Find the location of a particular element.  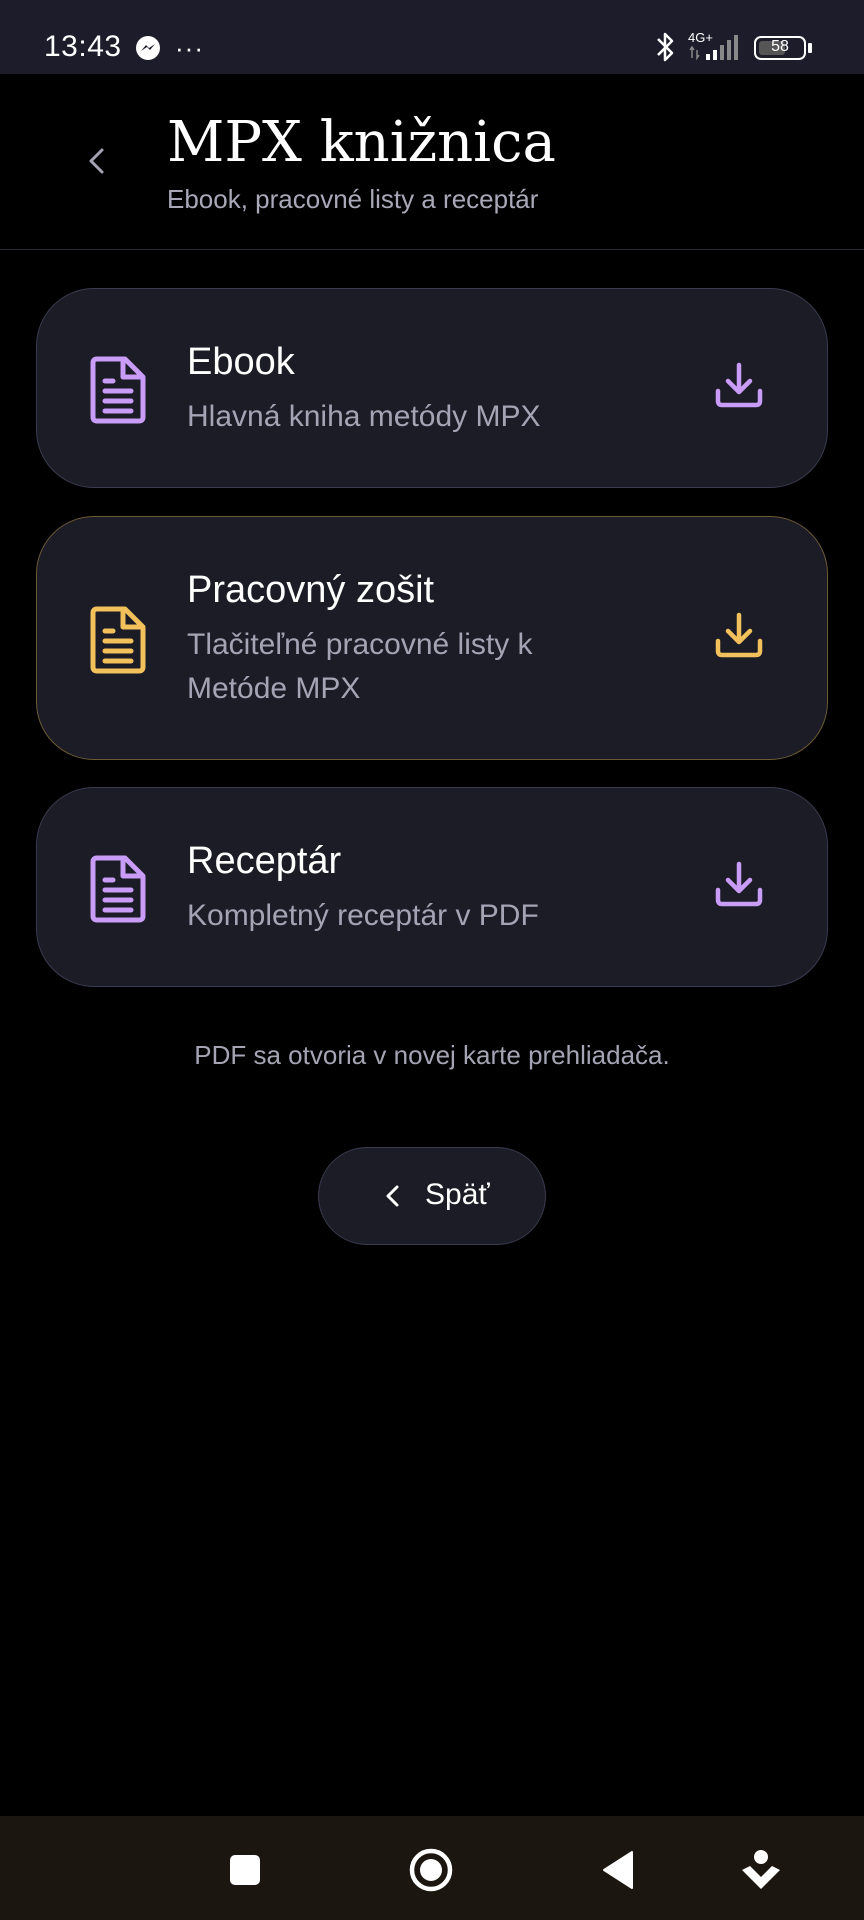

battery-percentage: 58 is located at coordinates (780, 46).